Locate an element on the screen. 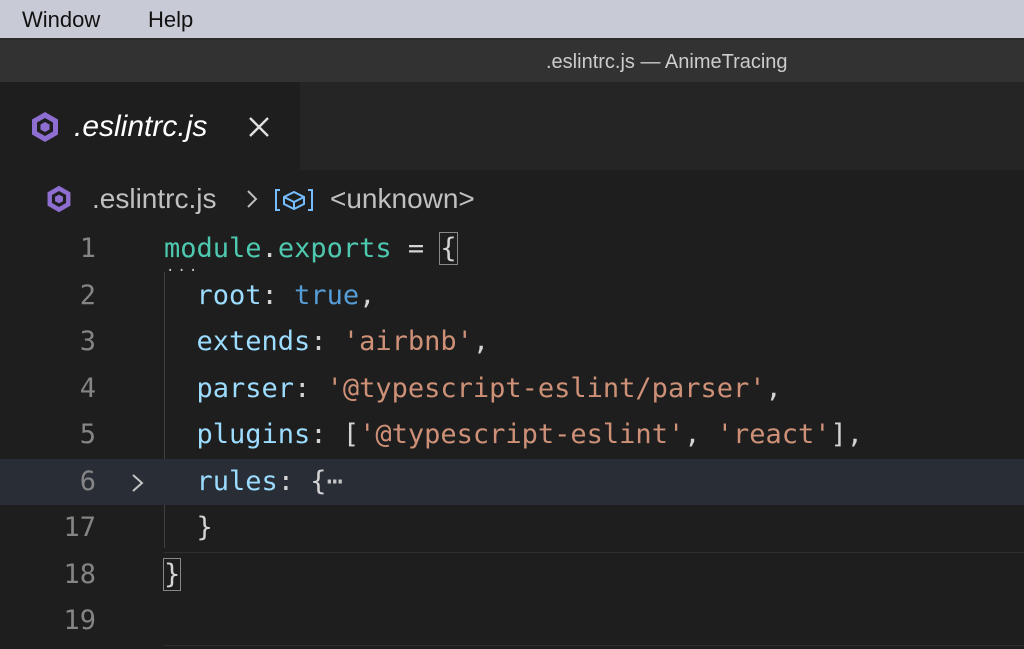  line-number: 19 is located at coordinates (79, 620).